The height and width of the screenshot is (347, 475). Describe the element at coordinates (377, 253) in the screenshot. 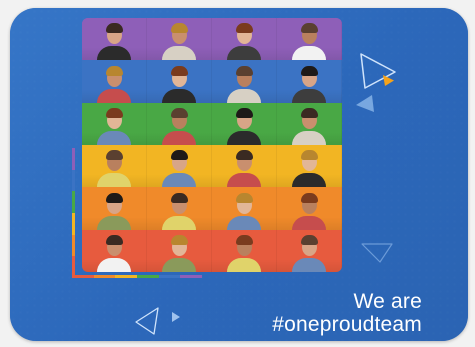

I see `triangle-outline-icon` at that location.